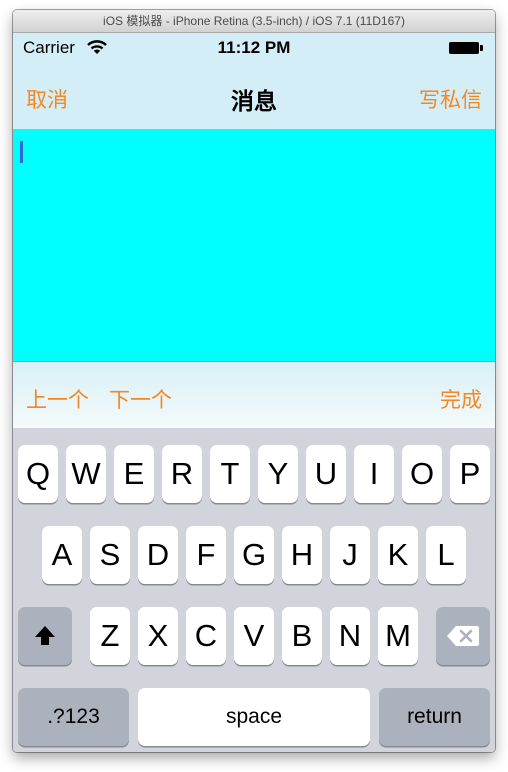 The width and height of the screenshot is (508, 772). I want to click on key-l: L, so click(446, 555).